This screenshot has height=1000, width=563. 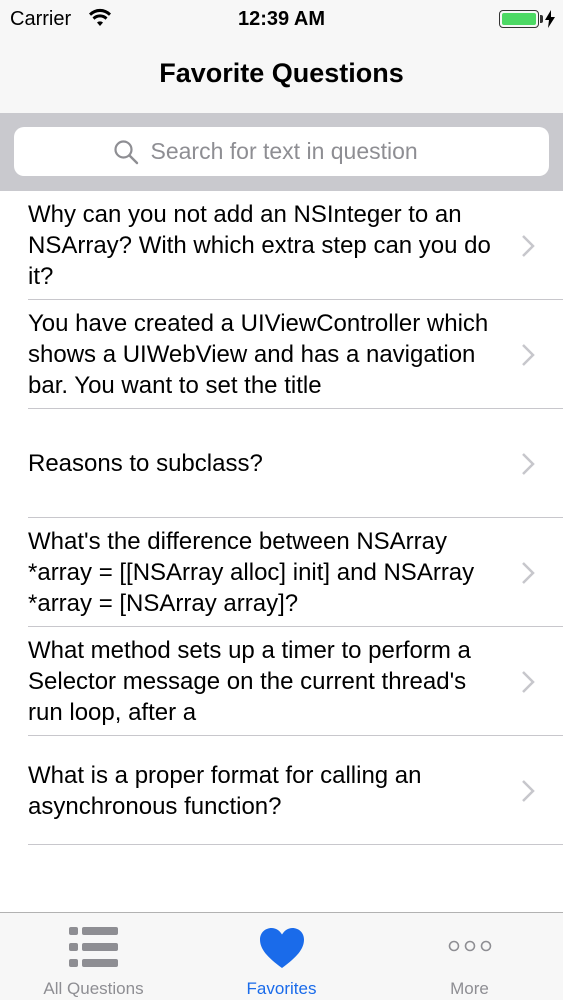 I want to click on tab-favorites: Favorites, so click(x=281, y=956).